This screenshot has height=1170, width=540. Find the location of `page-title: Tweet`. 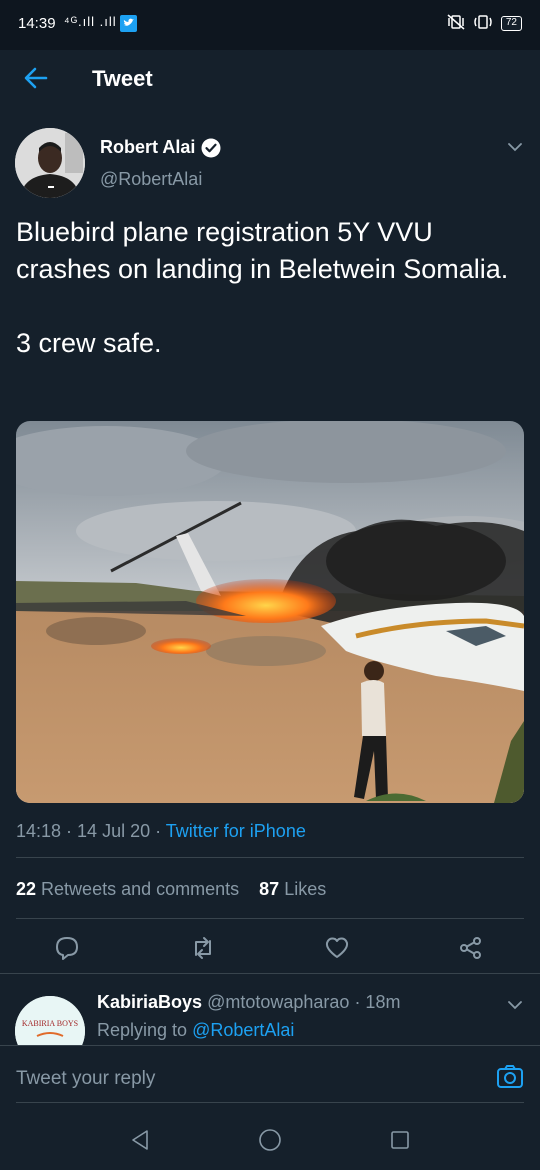

page-title: Tweet is located at coordinates (122, 78).